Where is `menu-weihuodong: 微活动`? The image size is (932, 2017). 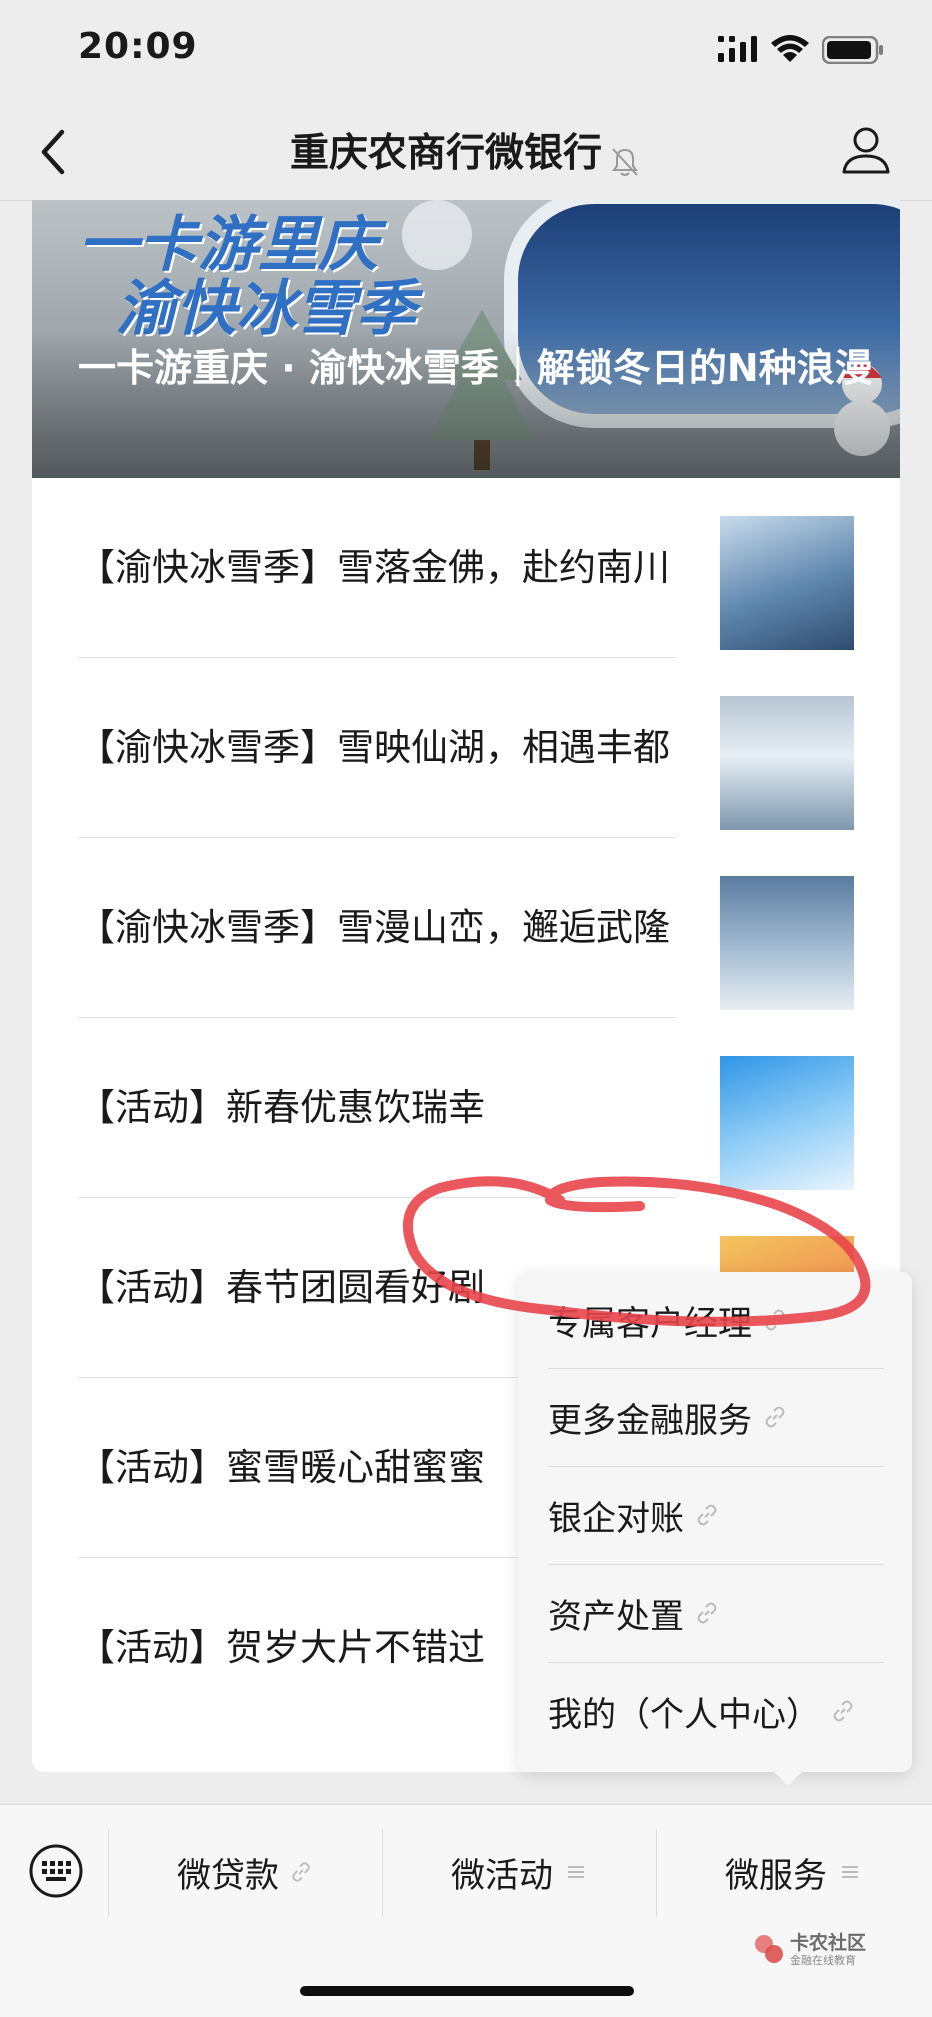
menu-weihuodong: 微活动 is located at coordinates (519, 1872).